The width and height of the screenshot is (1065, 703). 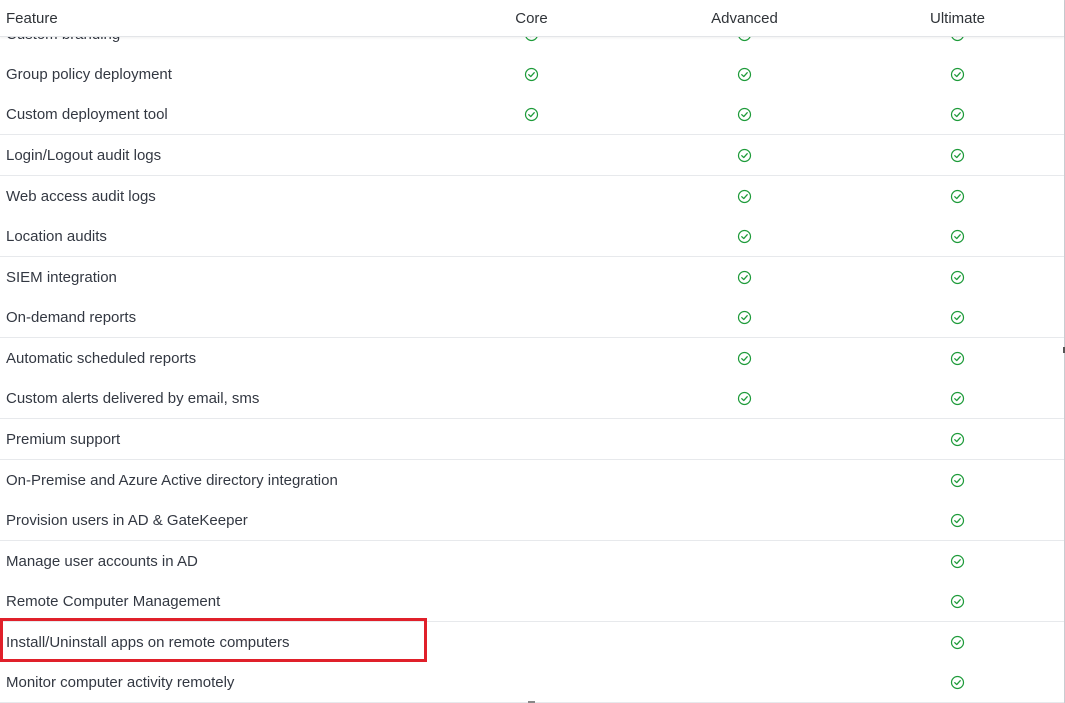 I want to click on table-row: Group policy deployment, so click(x=532, y=74).